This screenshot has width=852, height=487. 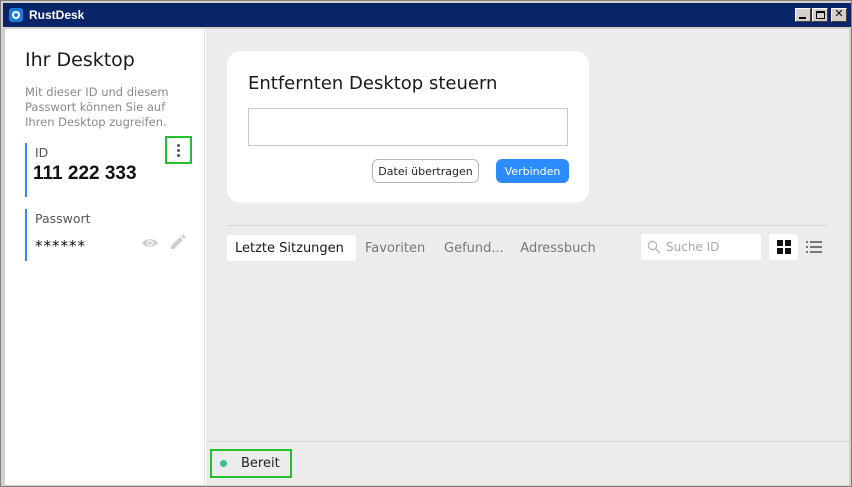 What do you see at coordinates (150, 243) in the screenshot?
I see `eye-icon` at bounding box center [150, 243].